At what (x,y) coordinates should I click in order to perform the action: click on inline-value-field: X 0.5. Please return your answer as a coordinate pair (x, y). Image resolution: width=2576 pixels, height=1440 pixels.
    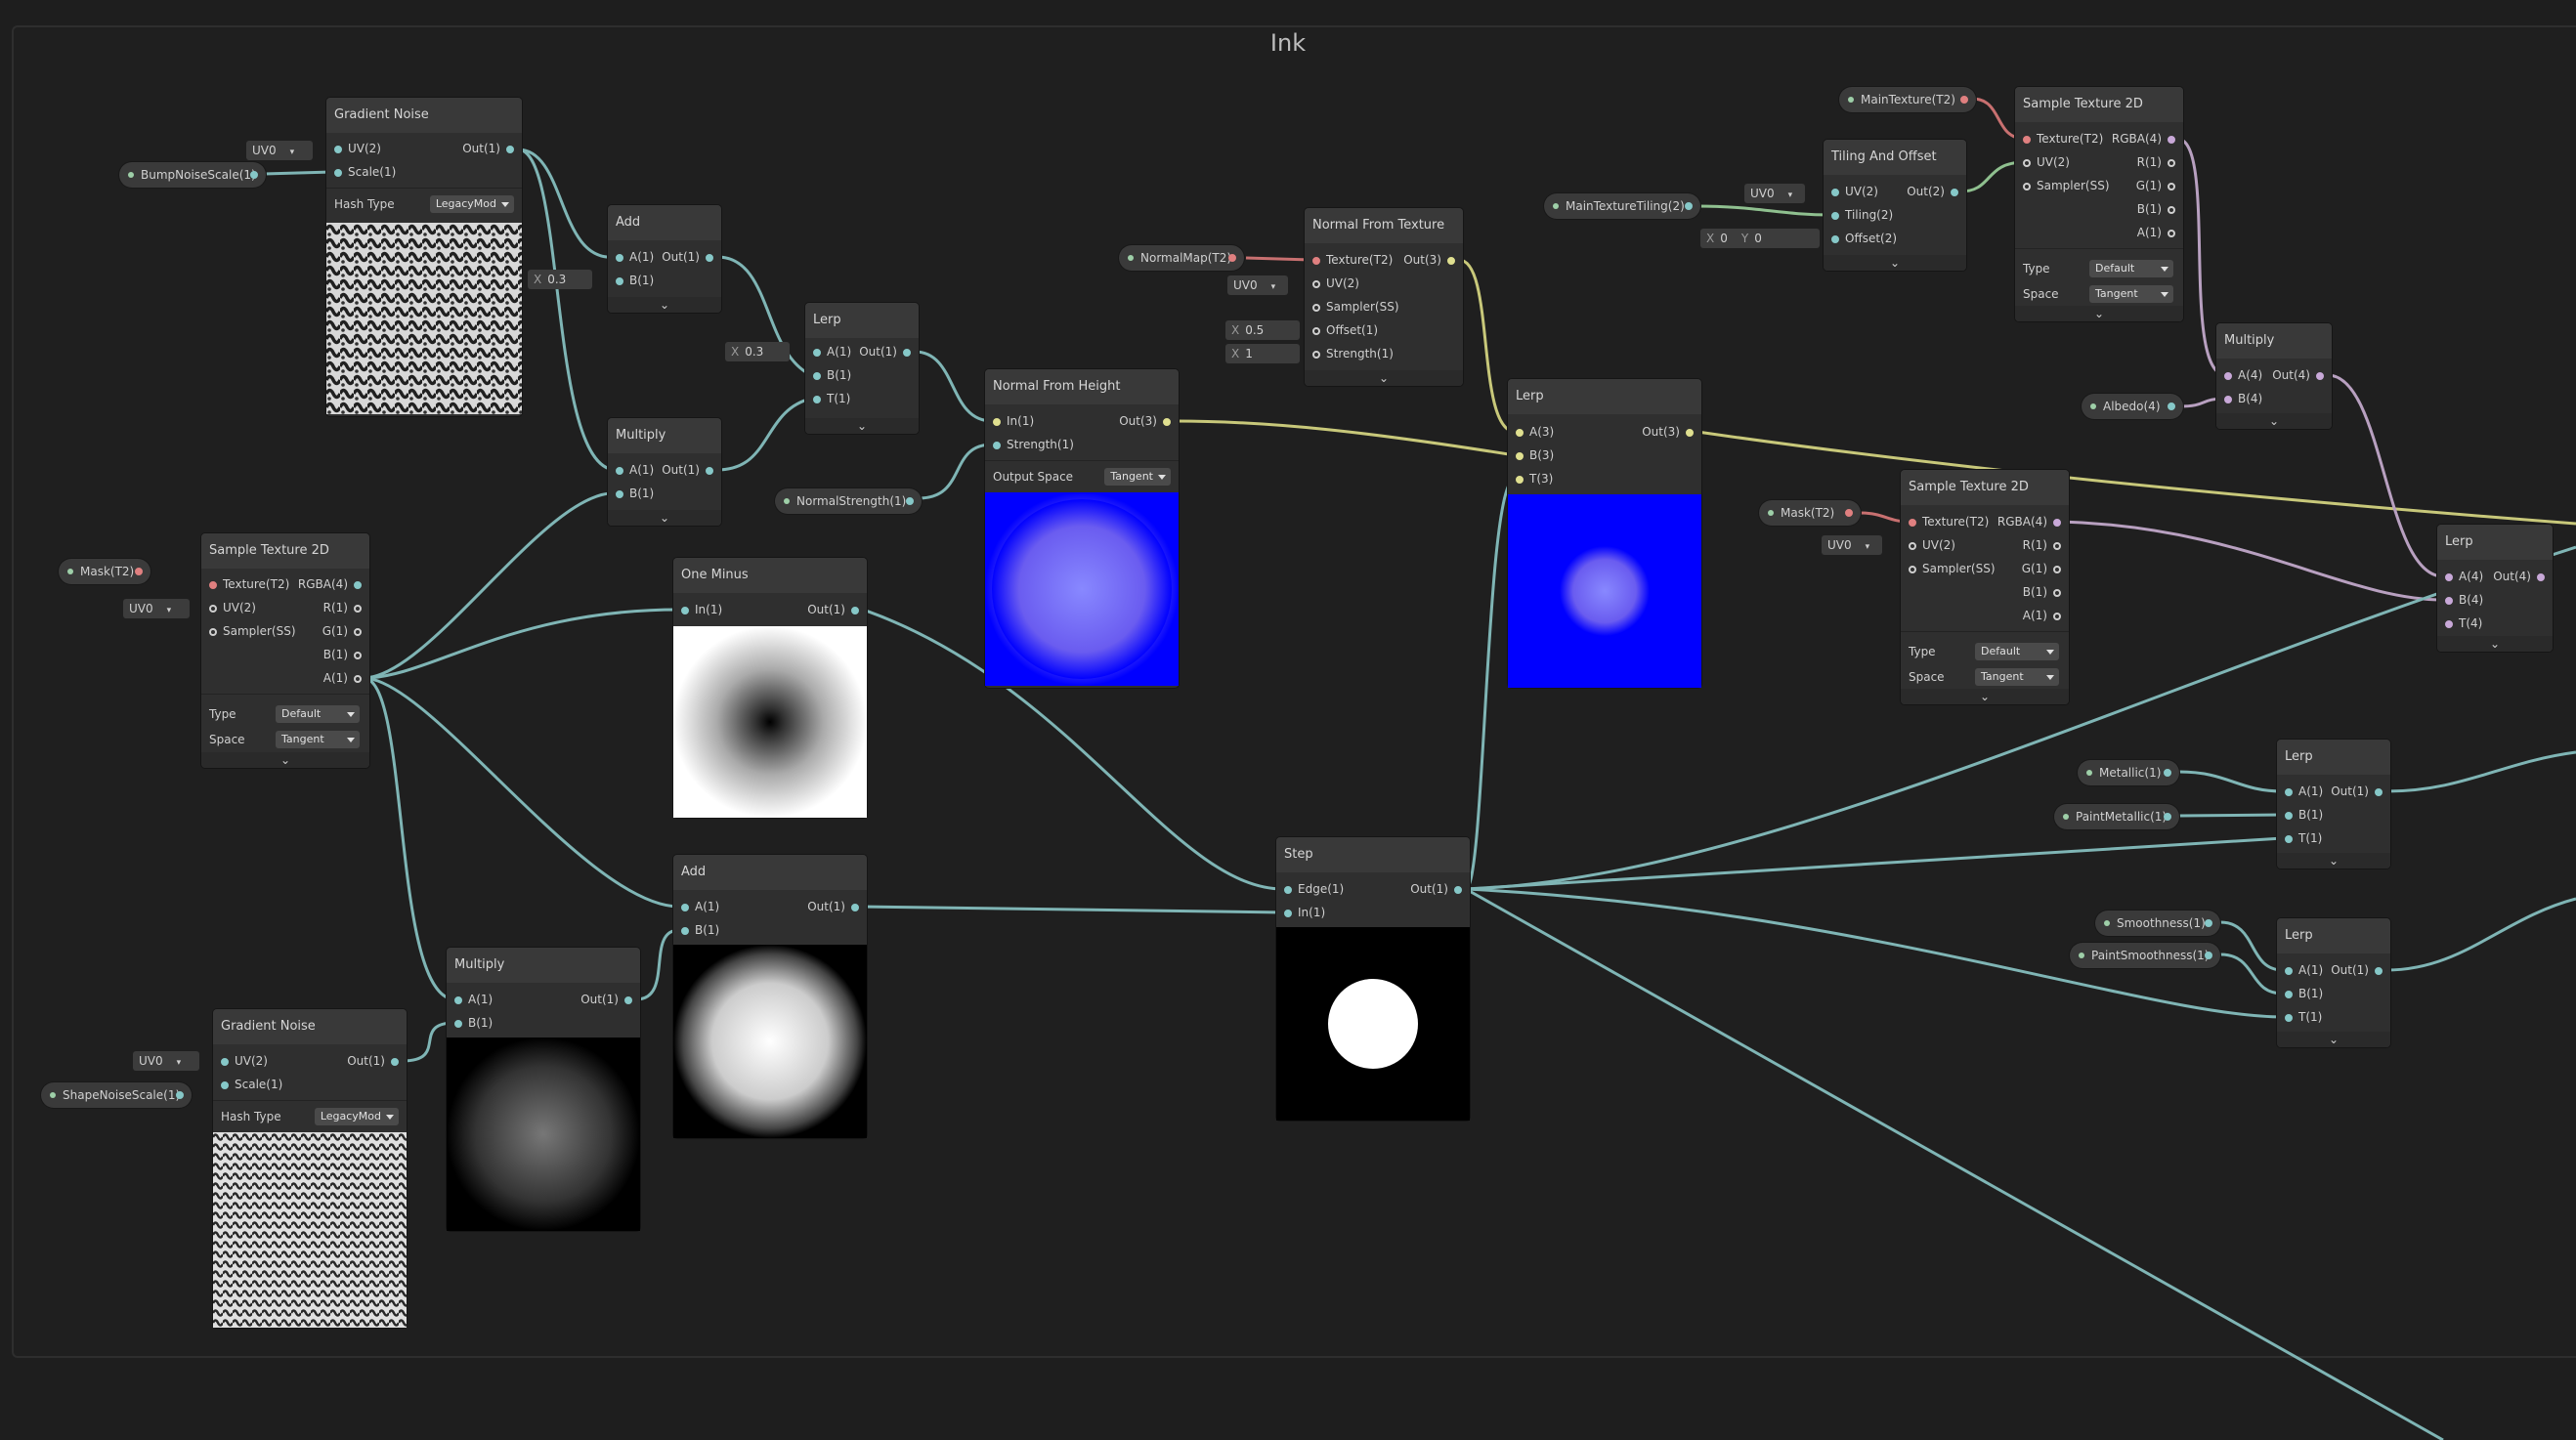
    Looking at the image, I should click on (1262, 330).